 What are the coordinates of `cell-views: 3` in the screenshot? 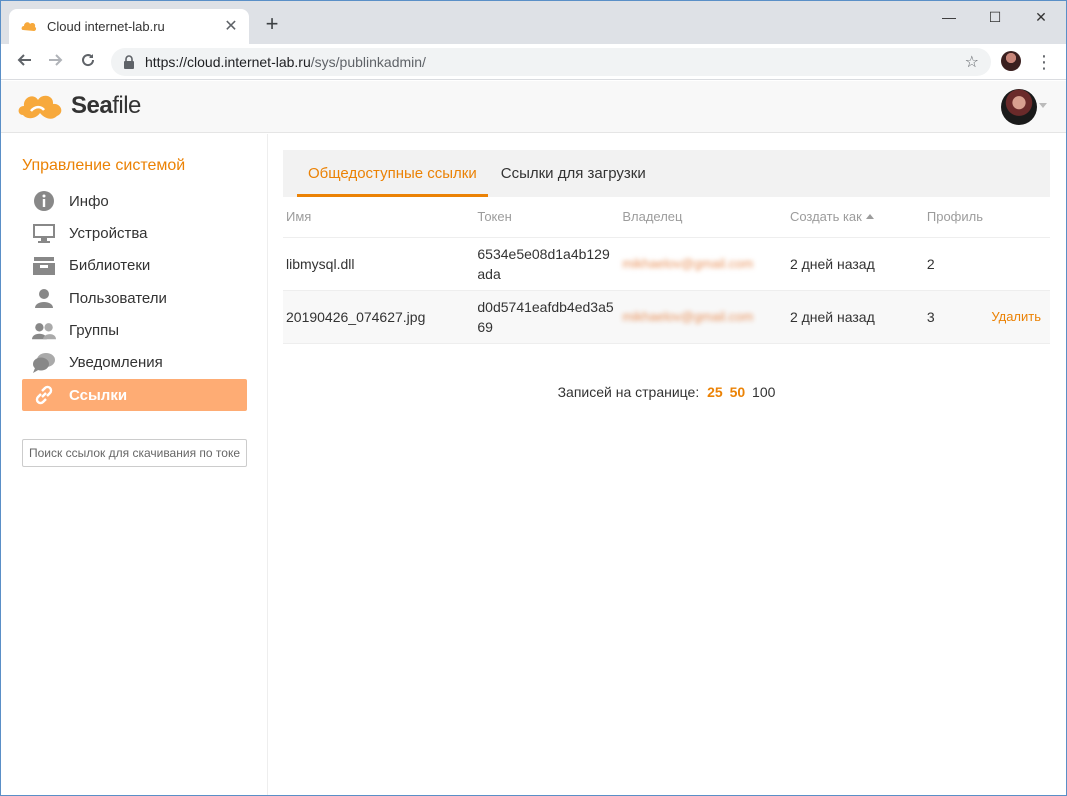 It's located at (954, 317).